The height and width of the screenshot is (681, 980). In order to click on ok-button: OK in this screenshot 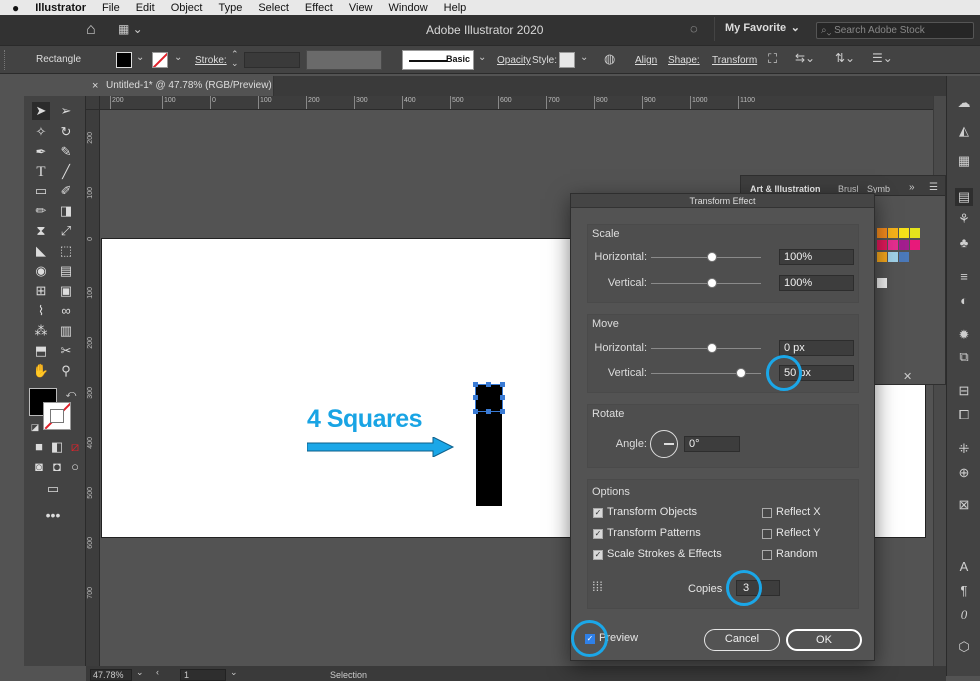, I will do `click(824, 640)`.